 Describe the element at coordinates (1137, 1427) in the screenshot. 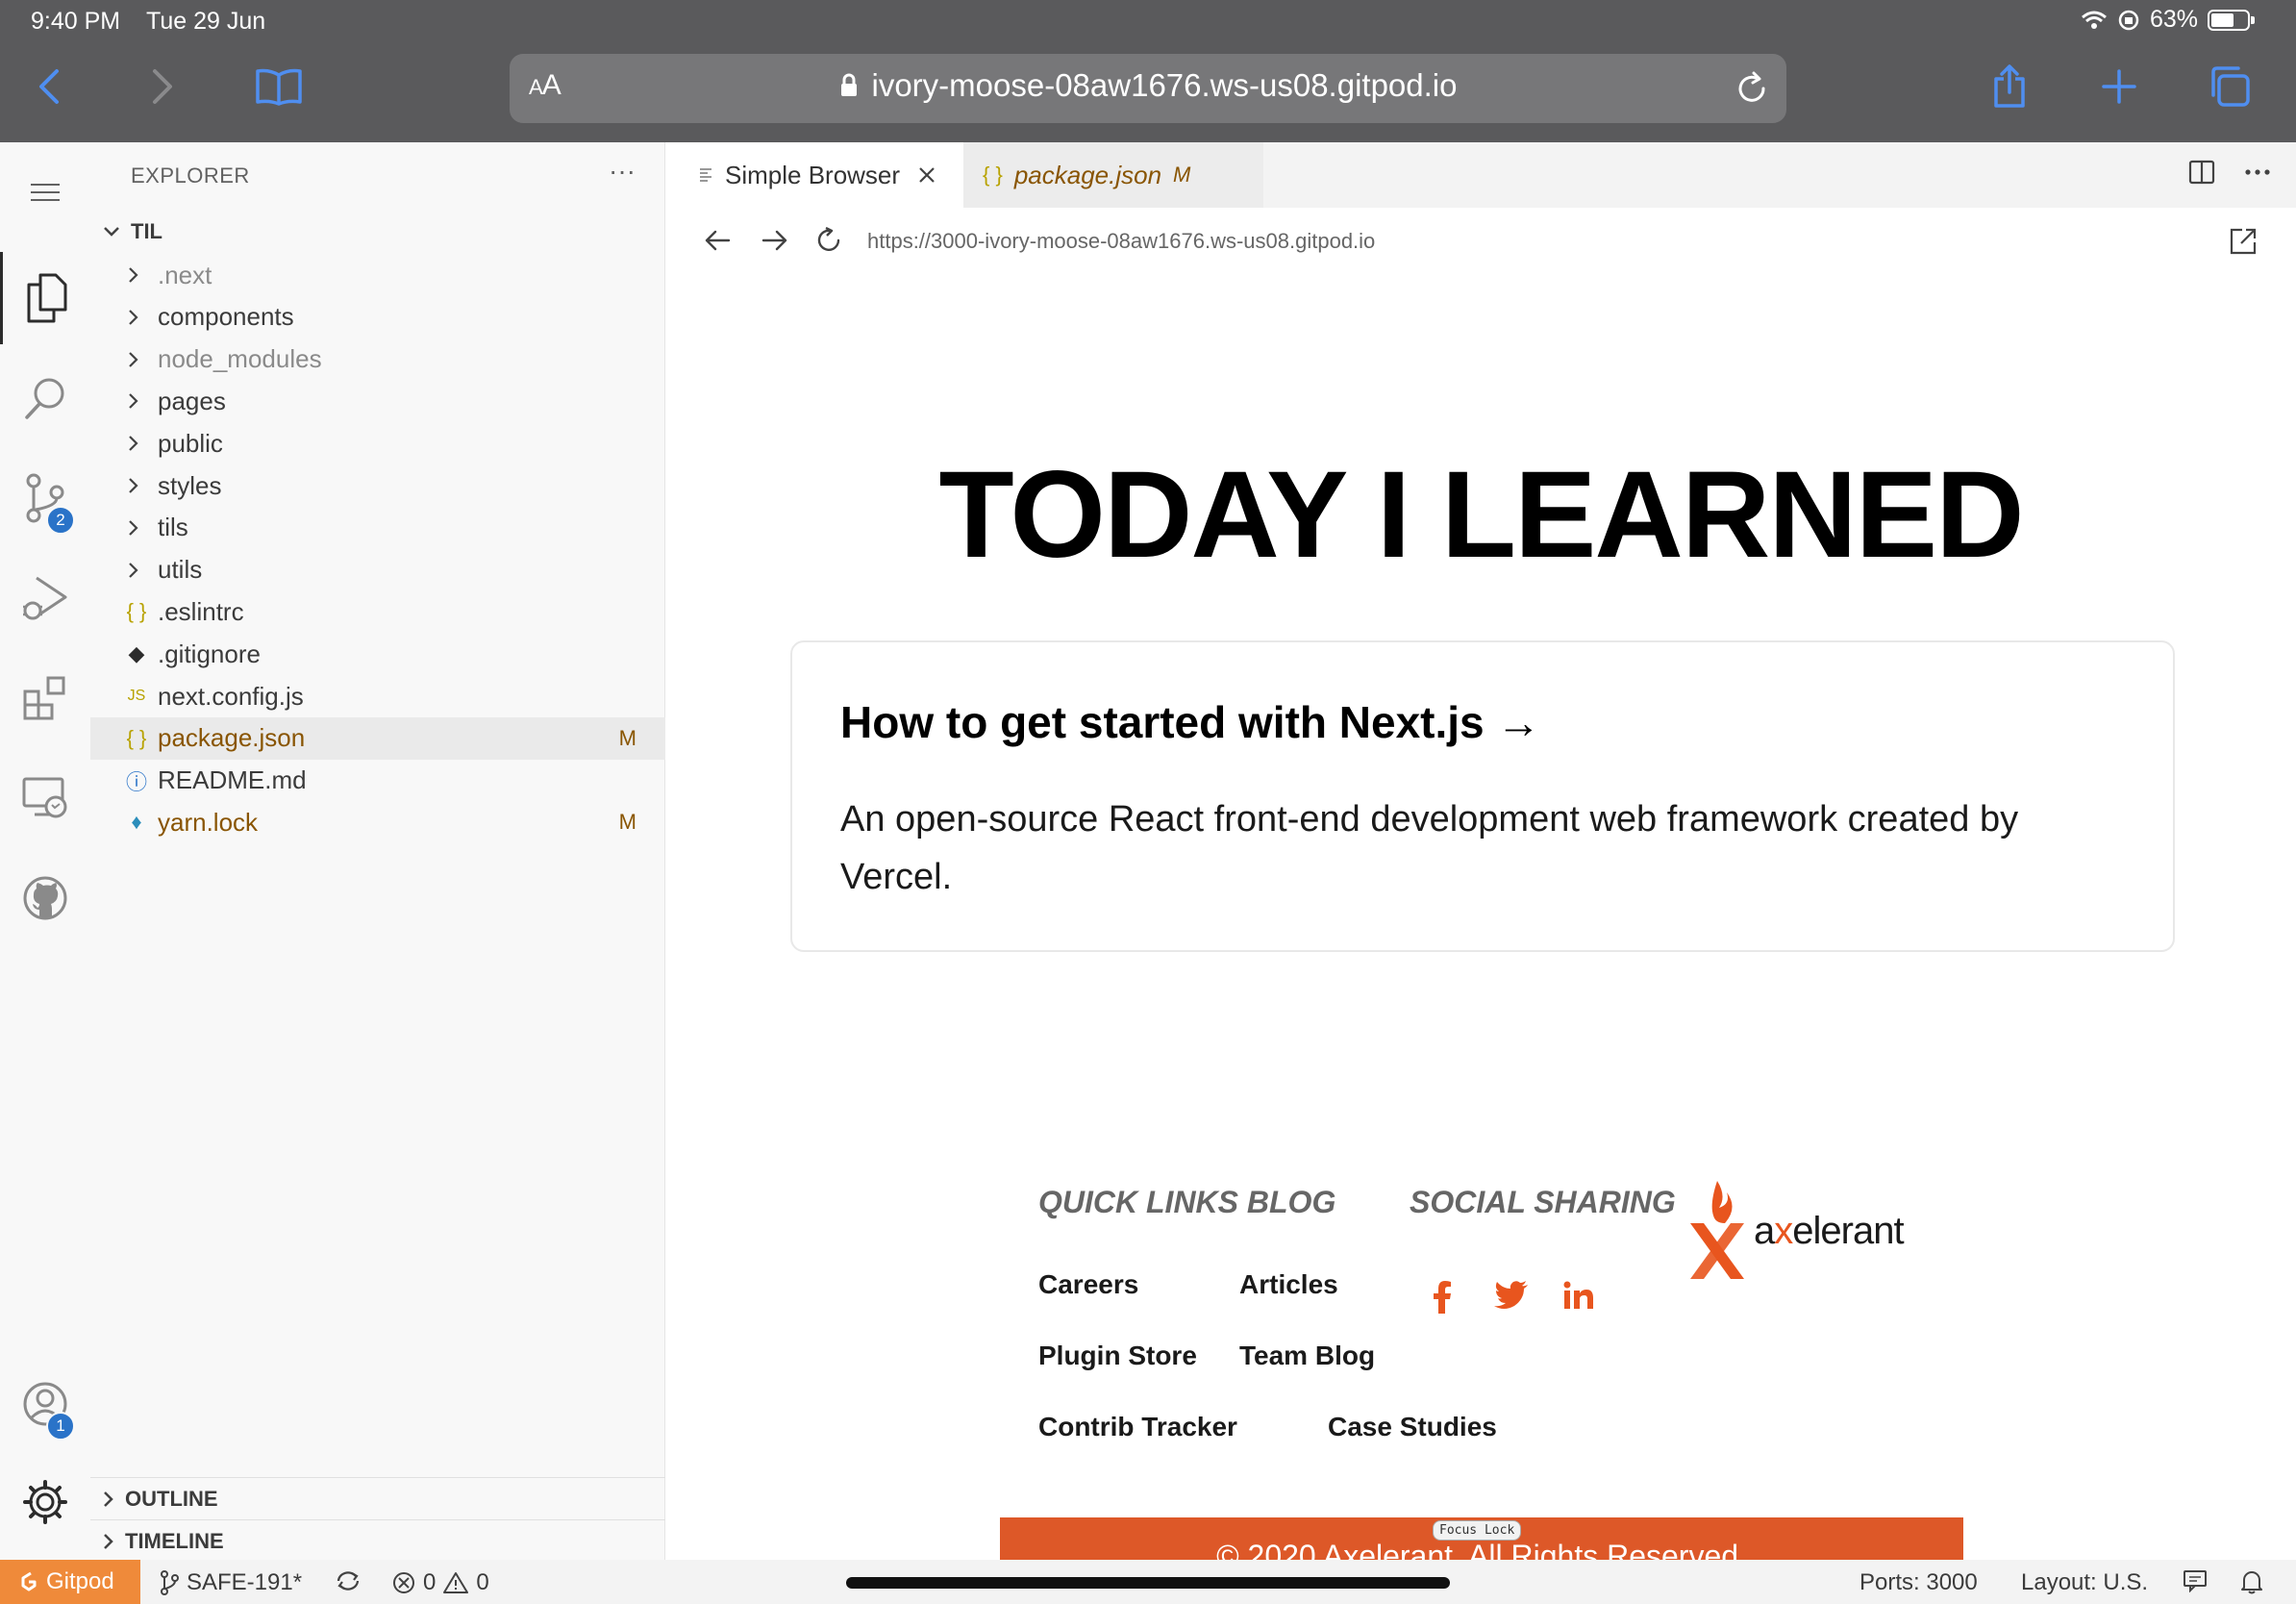

I see `footer-link-contrib-tracker: Contrib Tracker` at that location.